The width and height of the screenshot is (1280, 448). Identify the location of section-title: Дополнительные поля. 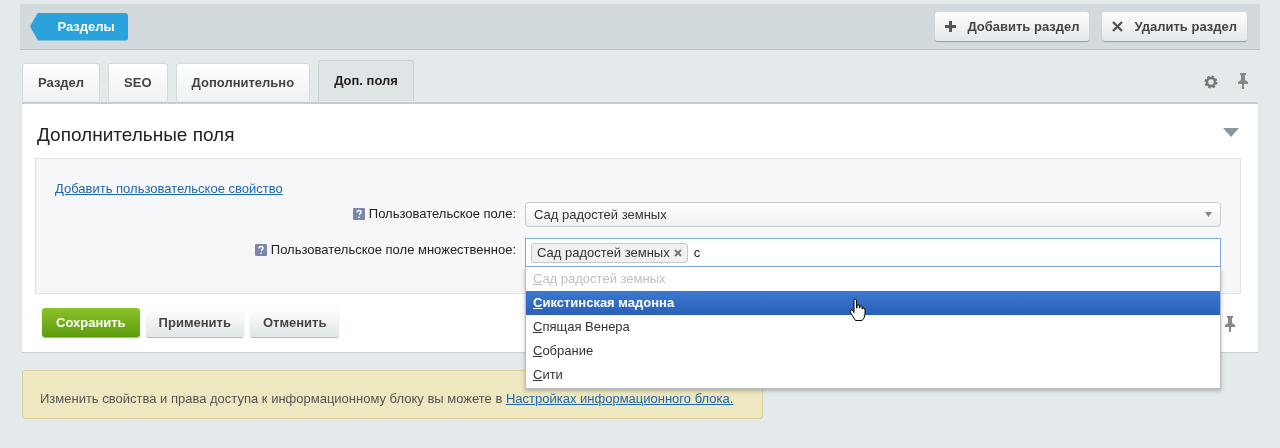
(136, 135).